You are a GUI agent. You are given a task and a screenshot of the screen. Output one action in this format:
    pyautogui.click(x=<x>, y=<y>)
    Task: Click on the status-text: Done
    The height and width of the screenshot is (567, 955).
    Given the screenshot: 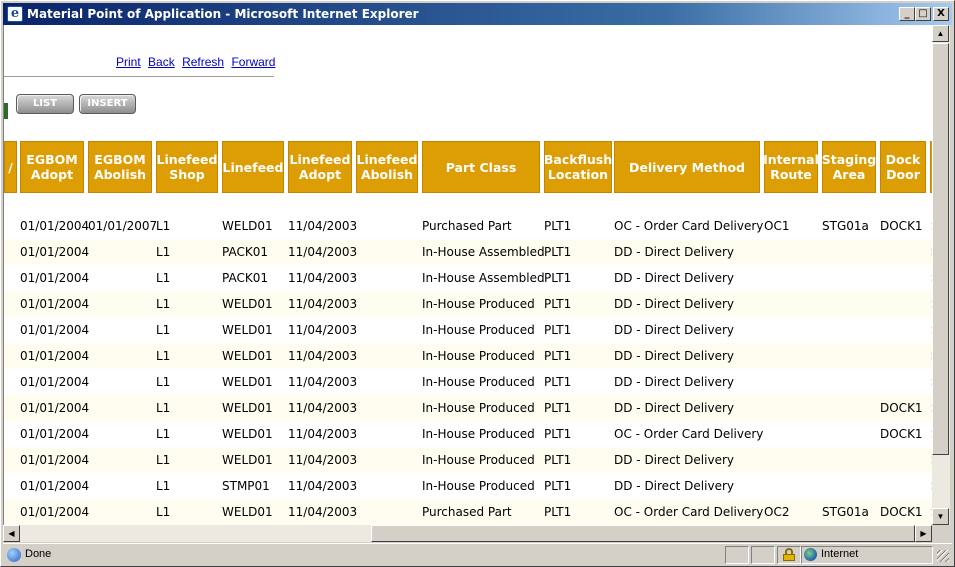 What is the action you would take?
    pyautogui.click(x=38, y=554)
    